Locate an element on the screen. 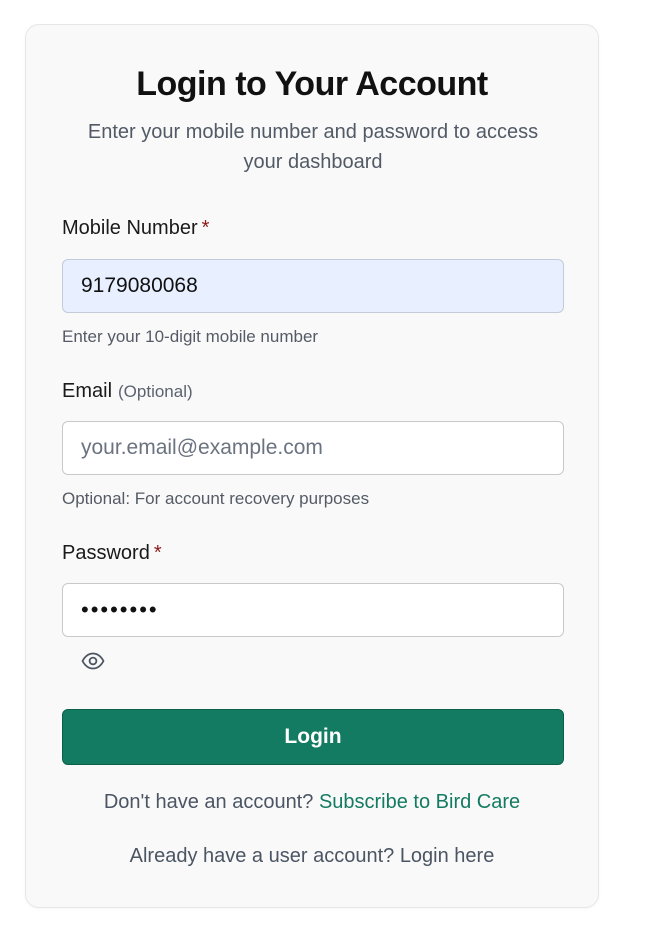 This screenshot has height=937, width=661. mobile-label-text: Mobile Number is located at coordinates (130, 228).